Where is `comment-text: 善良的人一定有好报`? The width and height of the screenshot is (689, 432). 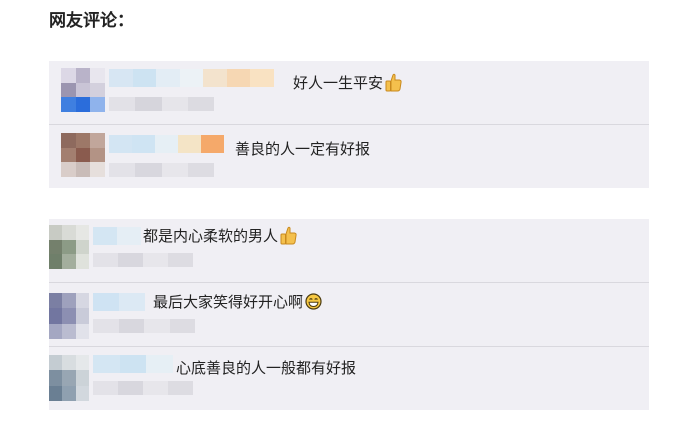
comment-text: 善良的人一定有好报 is located at coordinates (303, 149).